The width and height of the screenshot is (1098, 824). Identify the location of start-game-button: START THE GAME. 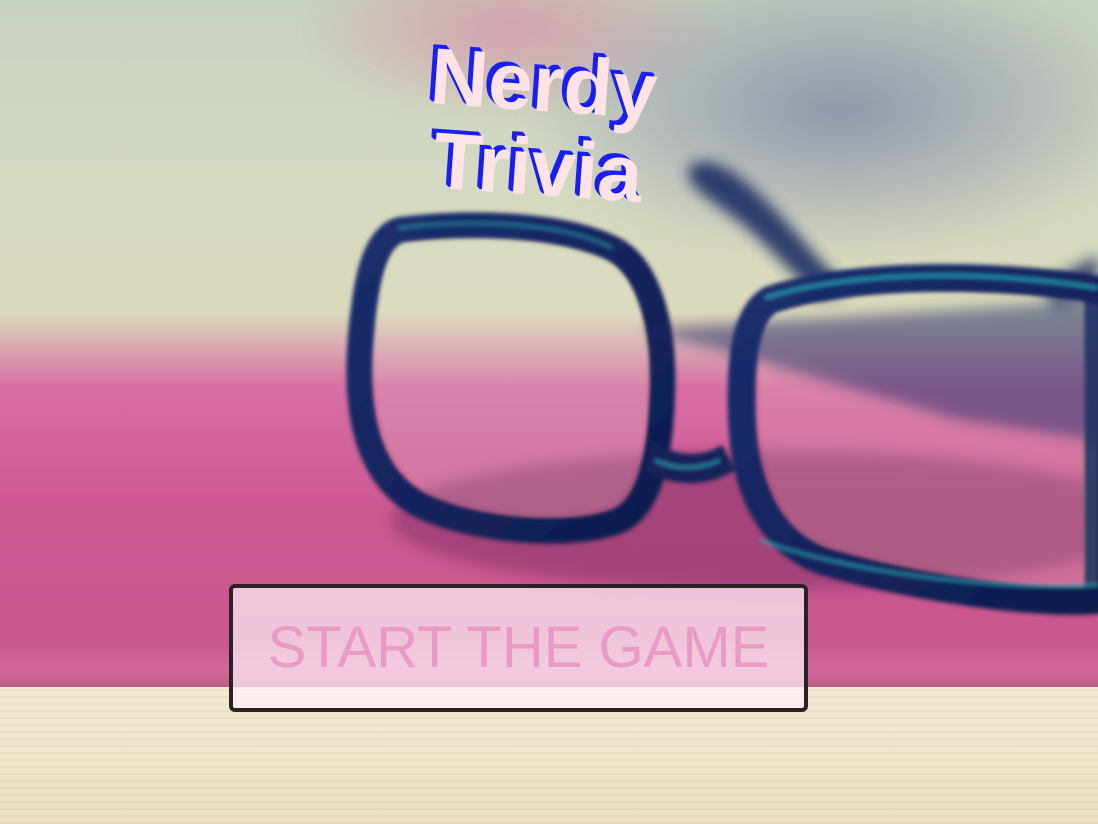
(518, 648).